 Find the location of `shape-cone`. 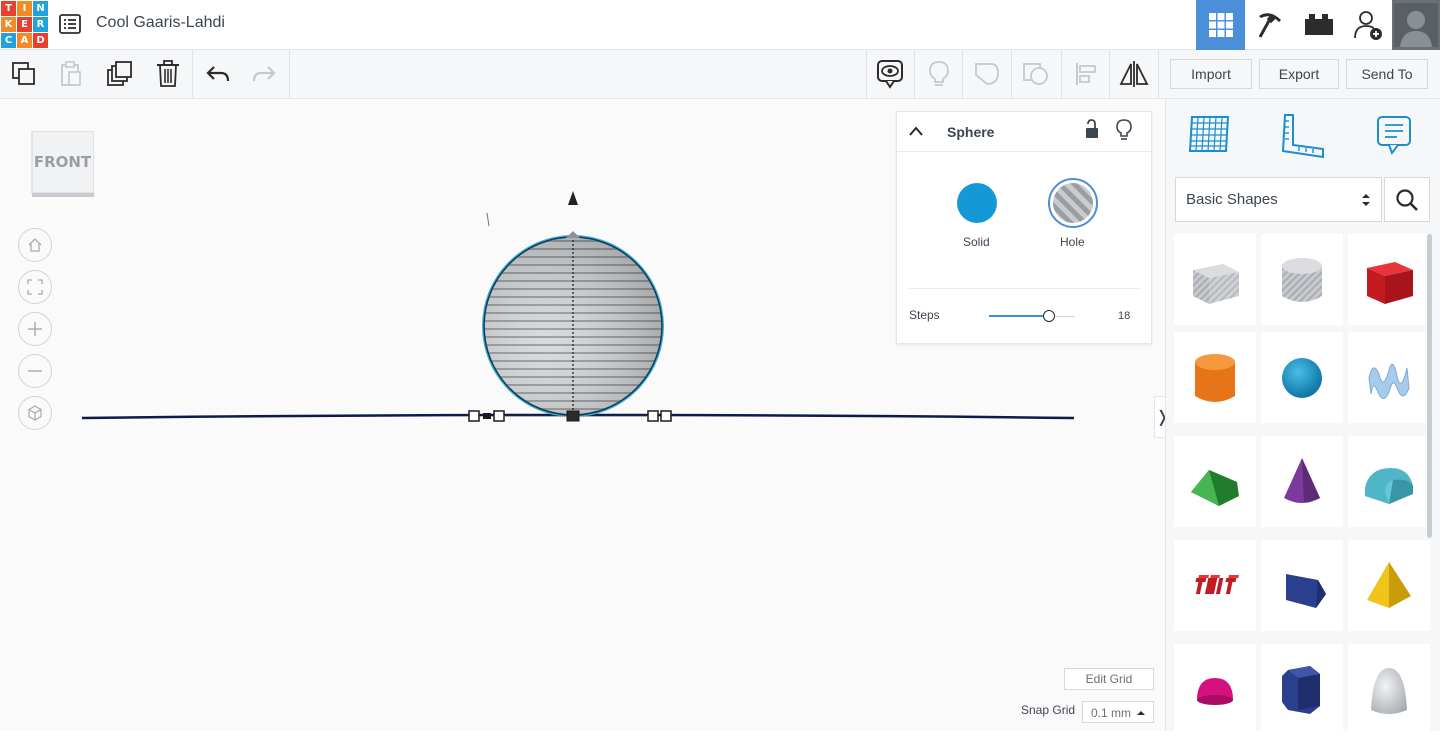

shape-cone is located at coordinates (1302, 481).